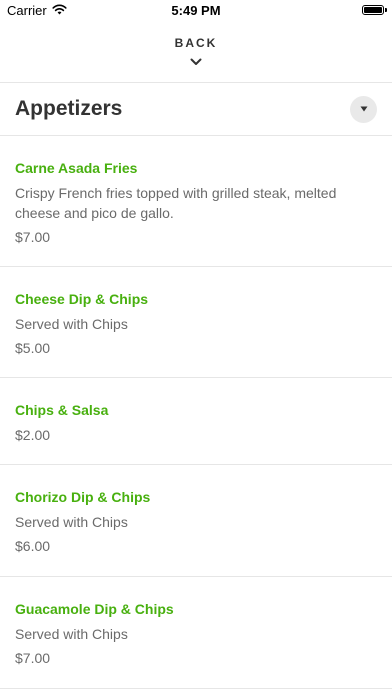  I want to click on battery-icon, so click(374, 10).